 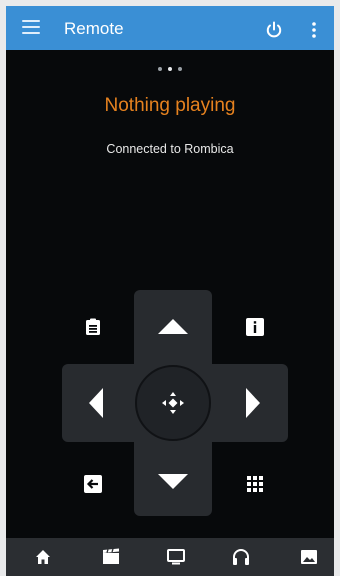 I want to click on select-button, so click(x=173, y=403).